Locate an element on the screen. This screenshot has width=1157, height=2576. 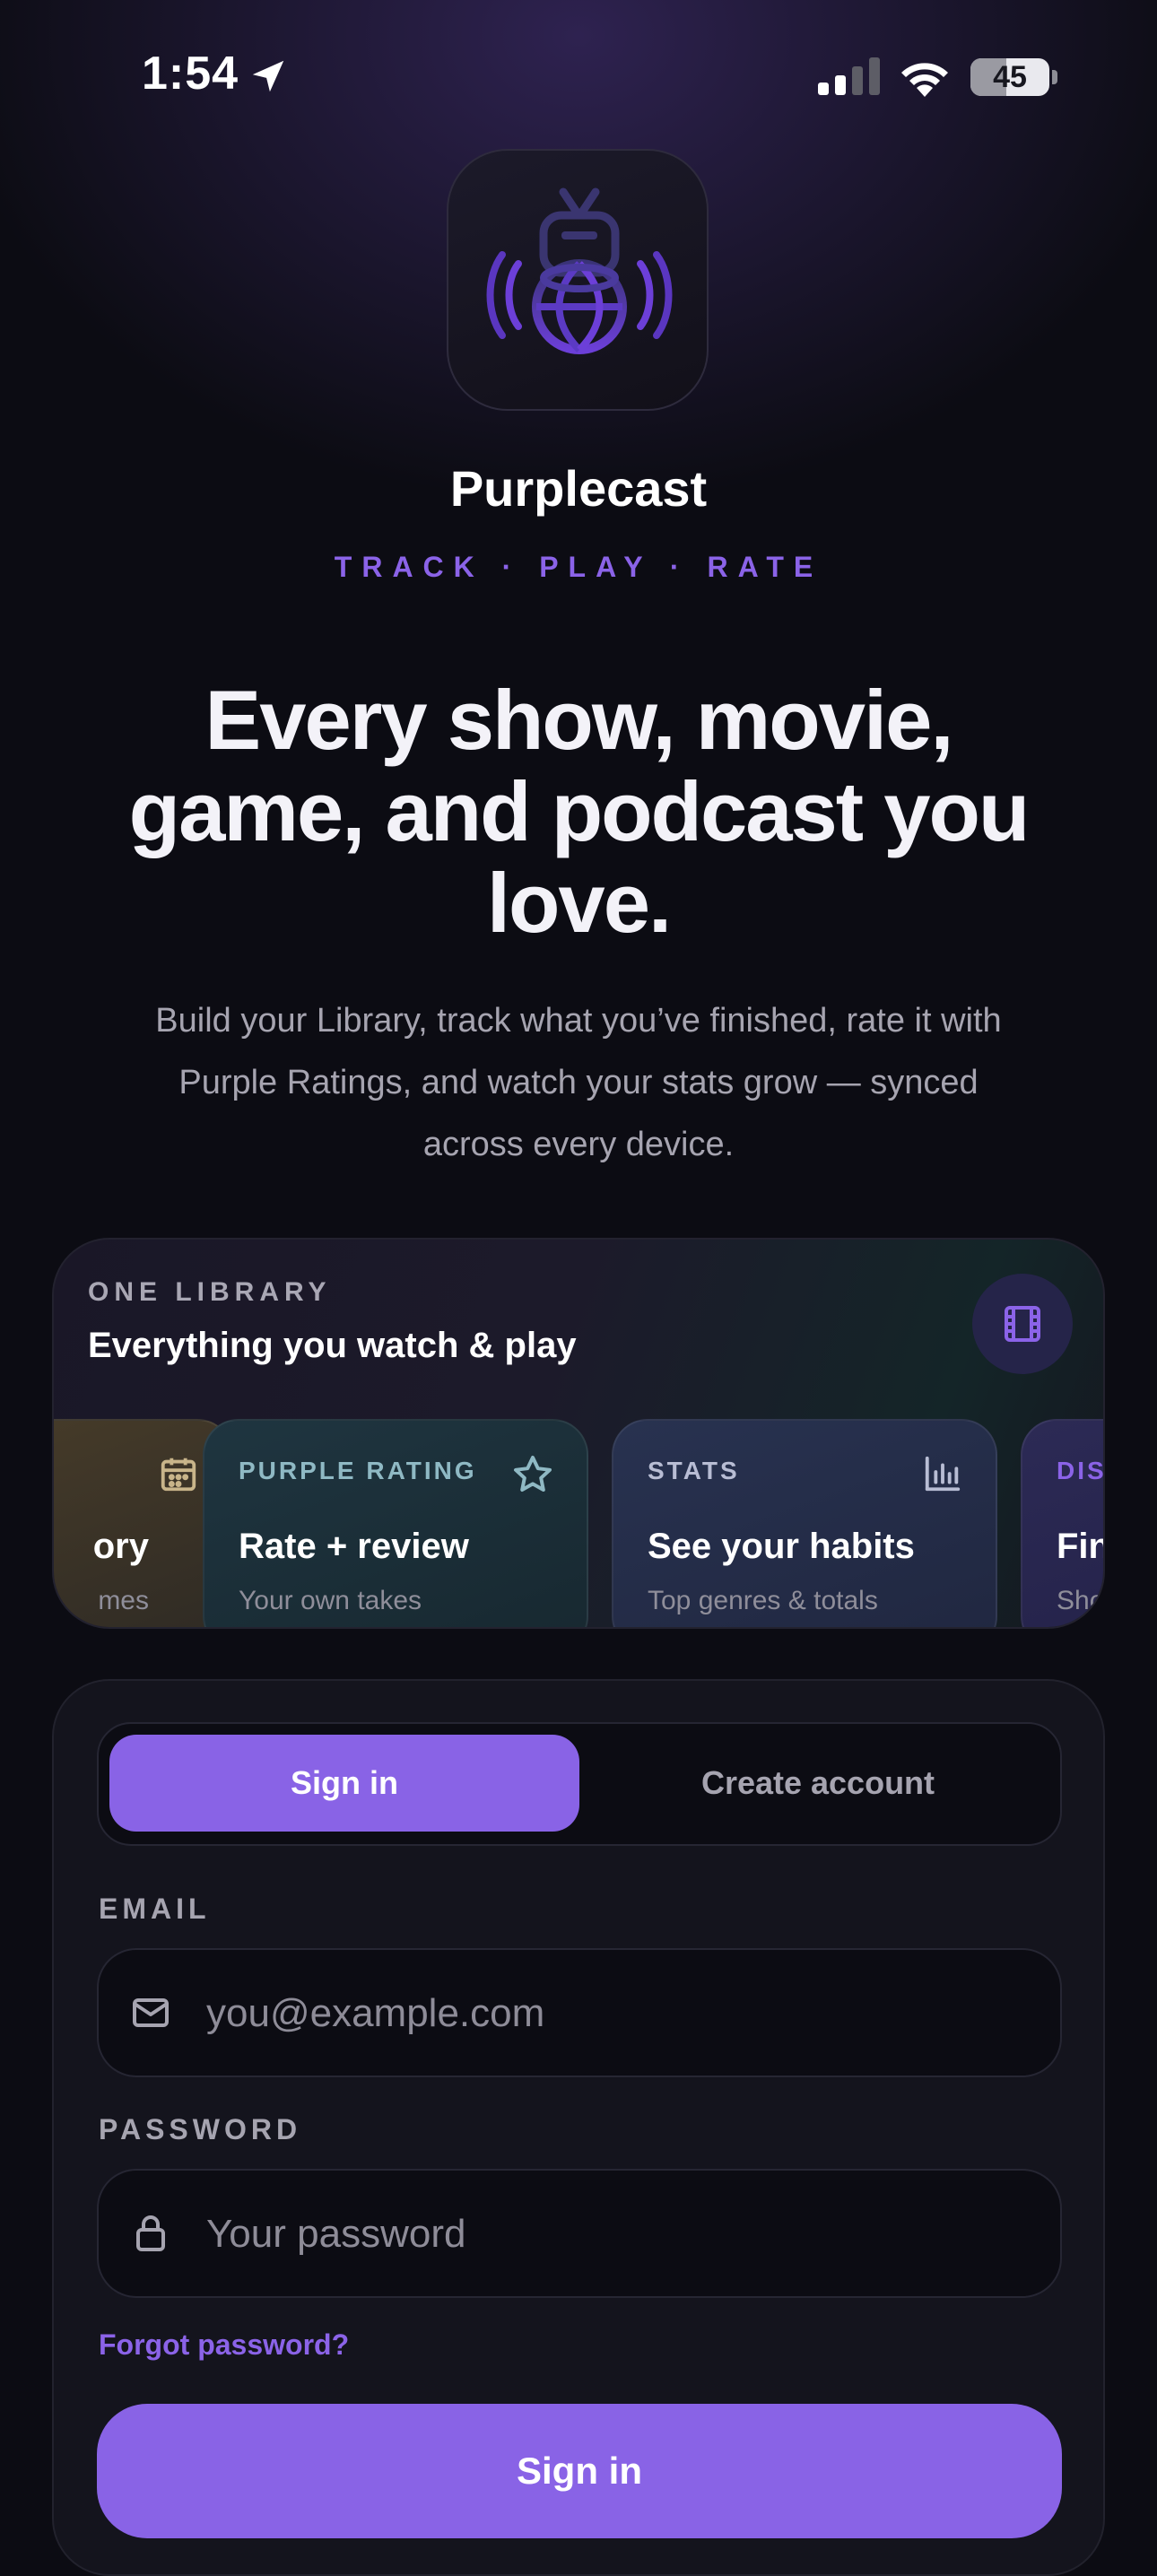
status-time: 1:54 is located at coordinates (190, 74).